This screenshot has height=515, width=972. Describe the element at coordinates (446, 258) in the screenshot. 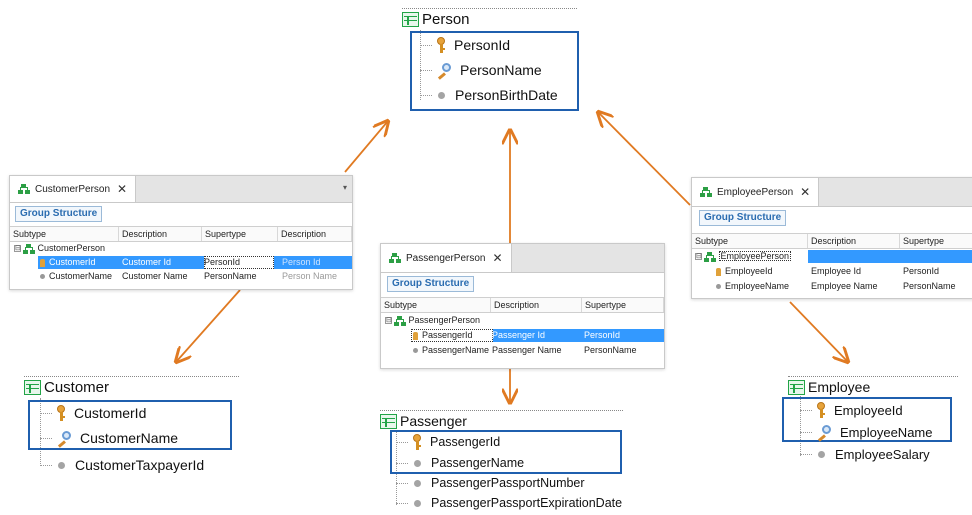

I see `tab-passengerperson: PassengerPerson ✕` at that location.